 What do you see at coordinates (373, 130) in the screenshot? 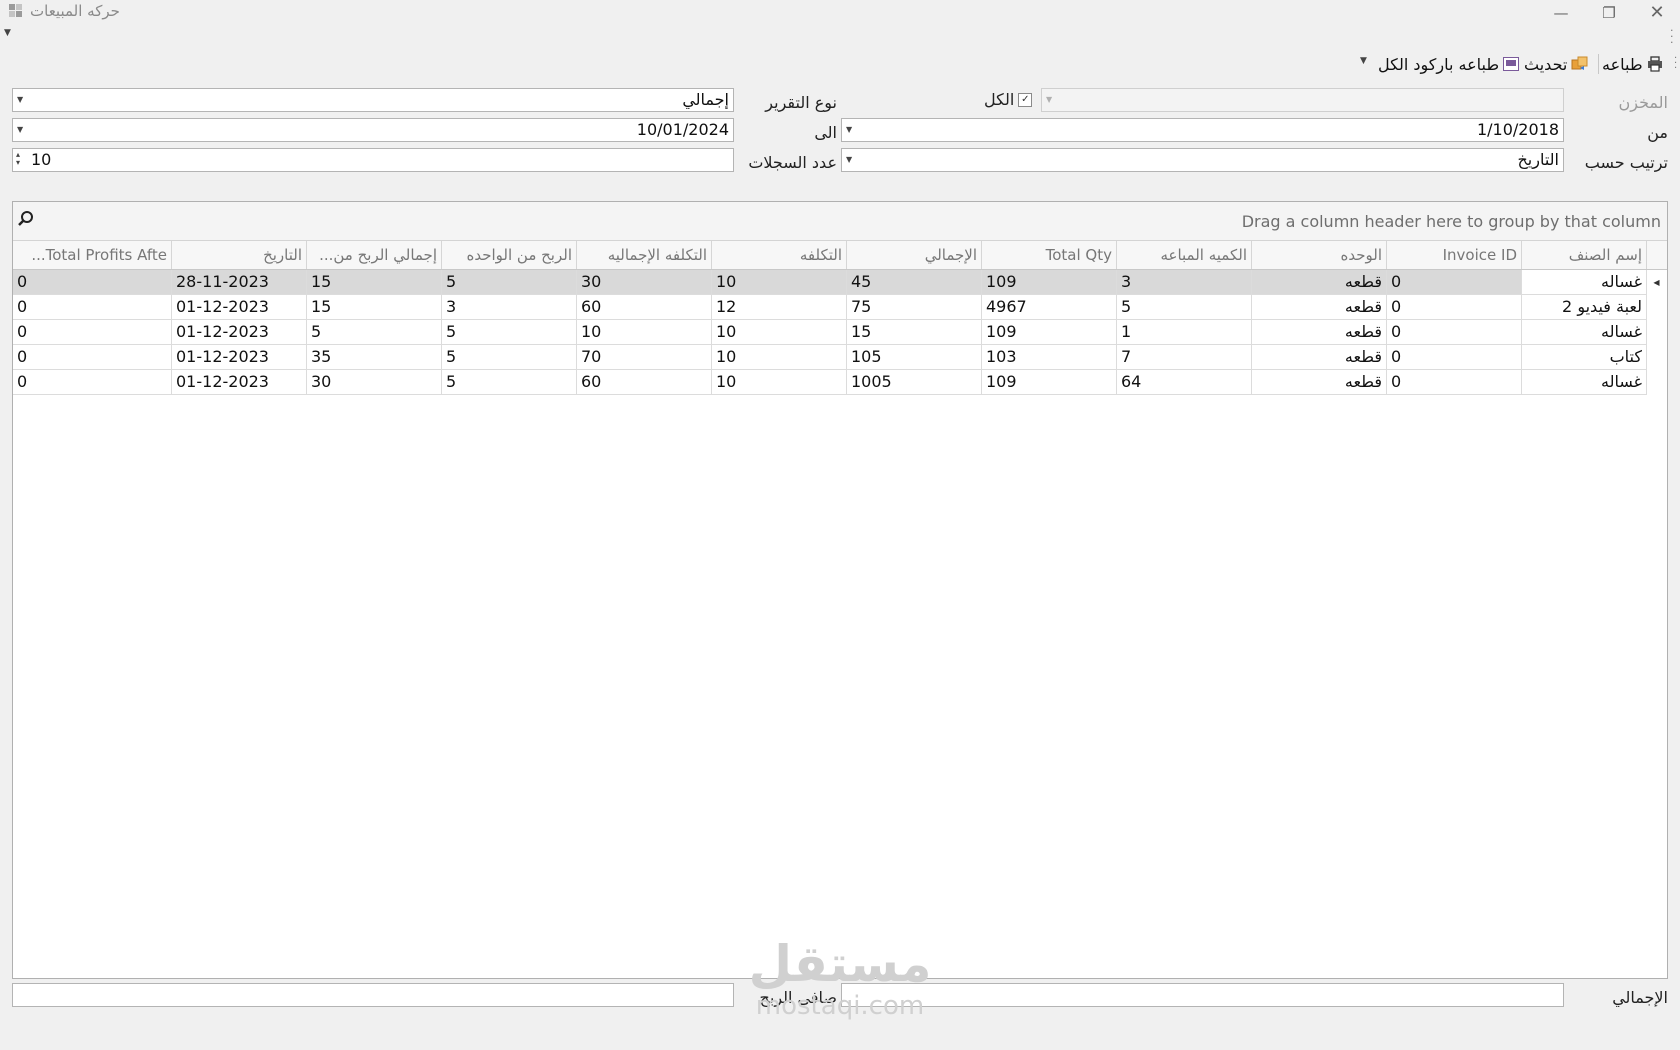
I see `to-date-picker: ▼ 10/01/2024` at bounding box center [373, 130].